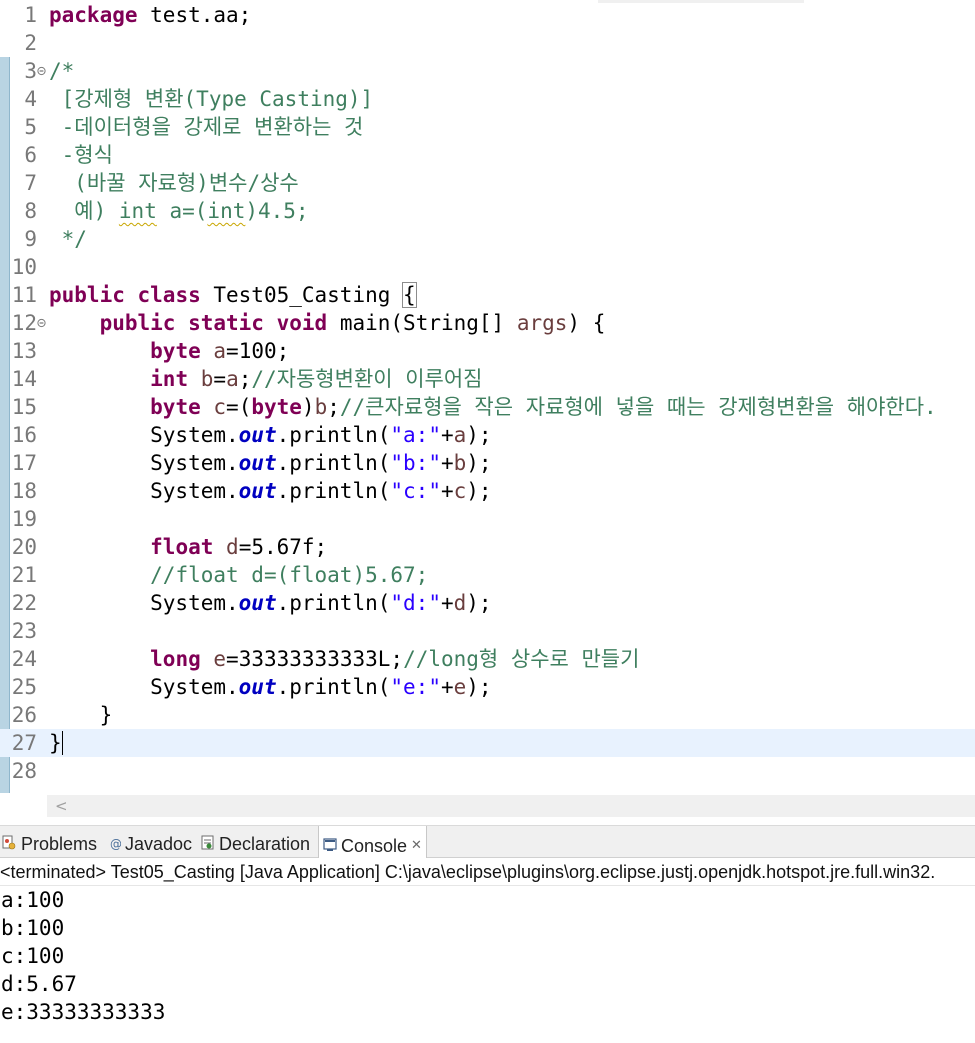 The height and width of the screenshot is (1043, 975). I want to click on code-token: =5.67f;, so click(283, 547).